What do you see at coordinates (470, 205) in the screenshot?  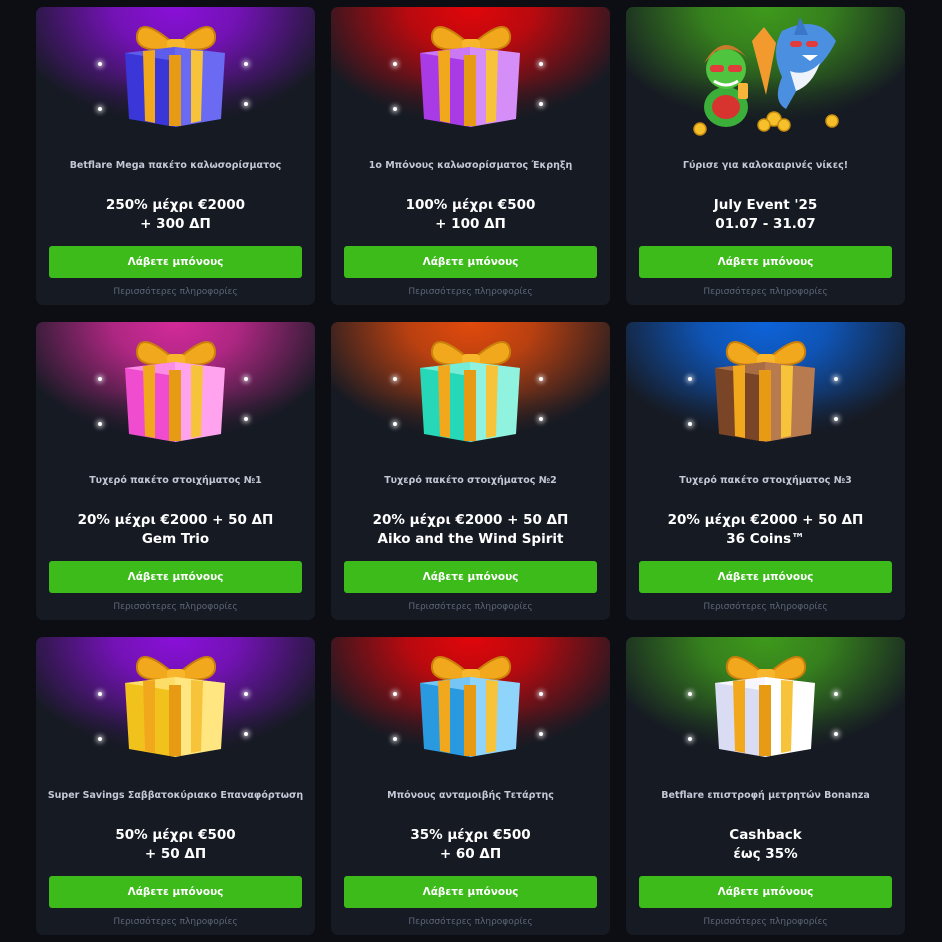 I see `promo-offer-line: 100% μέχρι €500` at bounding box center [470, 205].